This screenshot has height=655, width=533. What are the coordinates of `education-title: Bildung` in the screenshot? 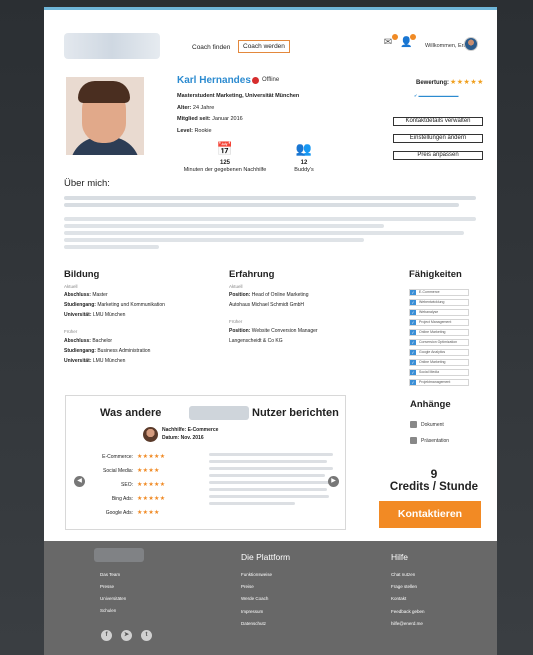 It's located at (82, 274).